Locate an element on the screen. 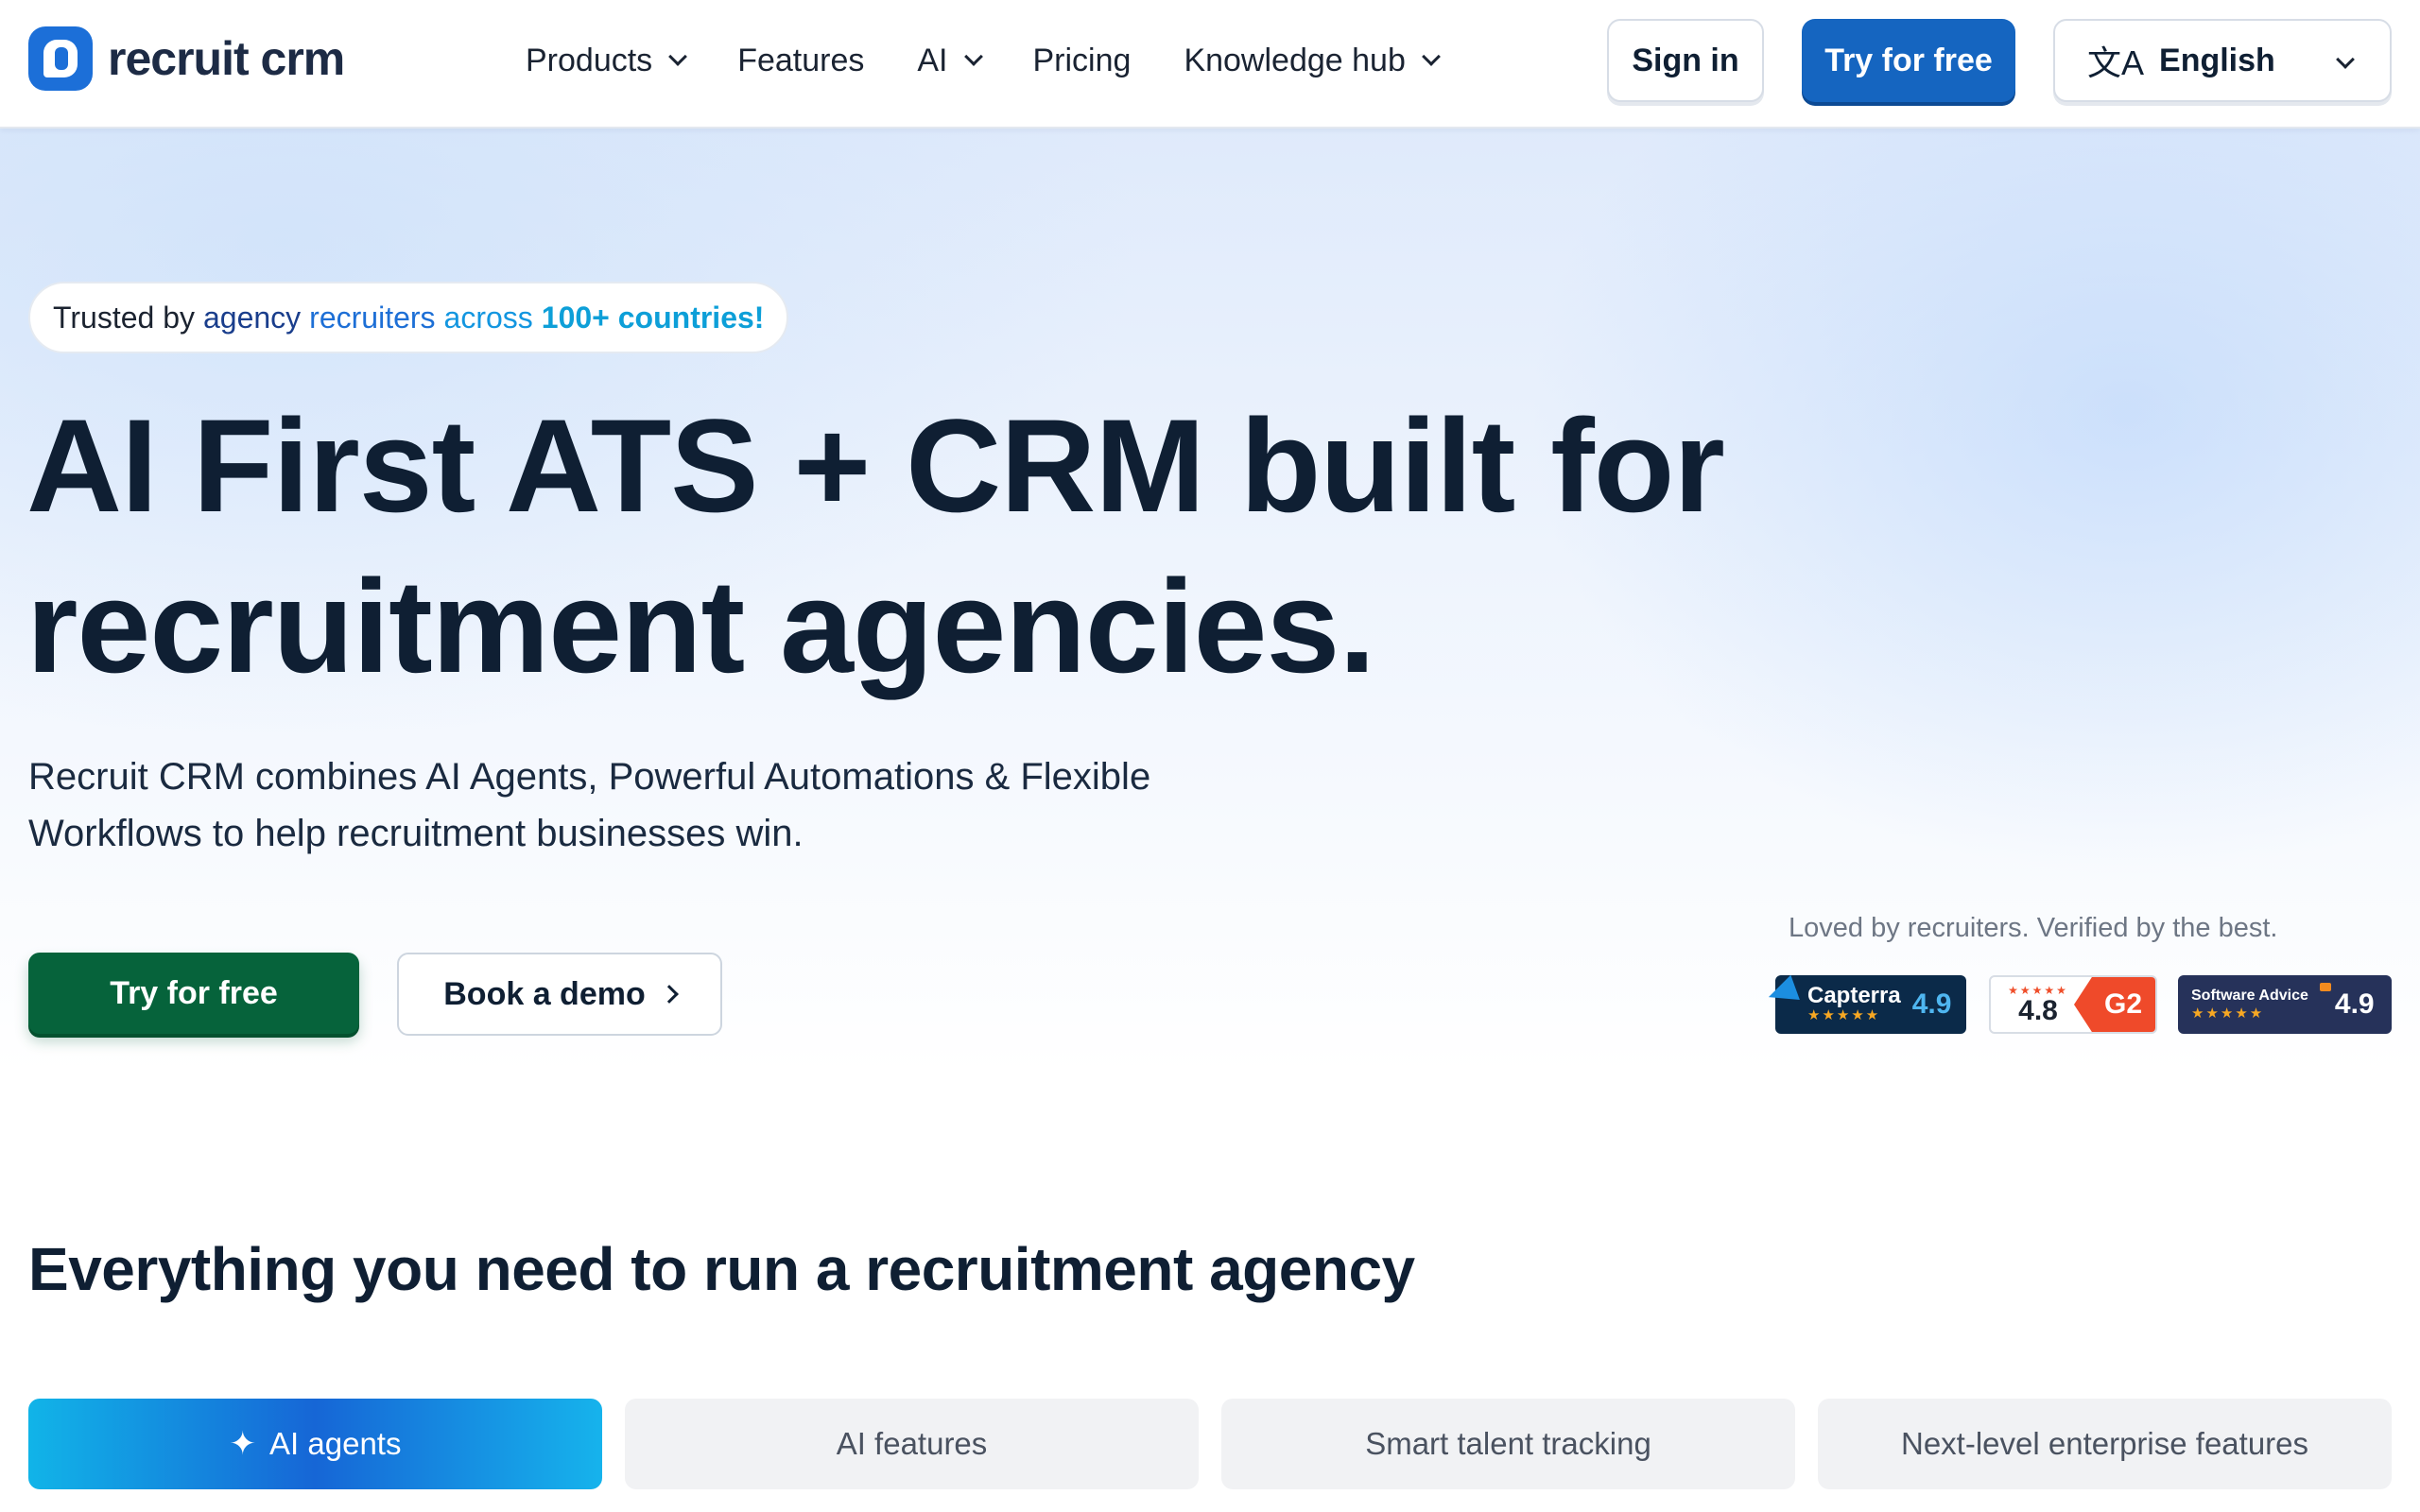 The image size is (2420, 1512). nav-knowledge-hub-label: Knowledge hub is located at coordinates (1295, 60).